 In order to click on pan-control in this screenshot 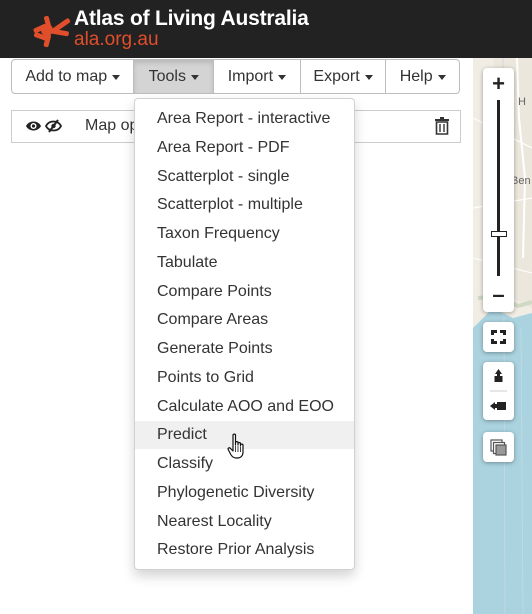, I will do `click(498, 391)`.